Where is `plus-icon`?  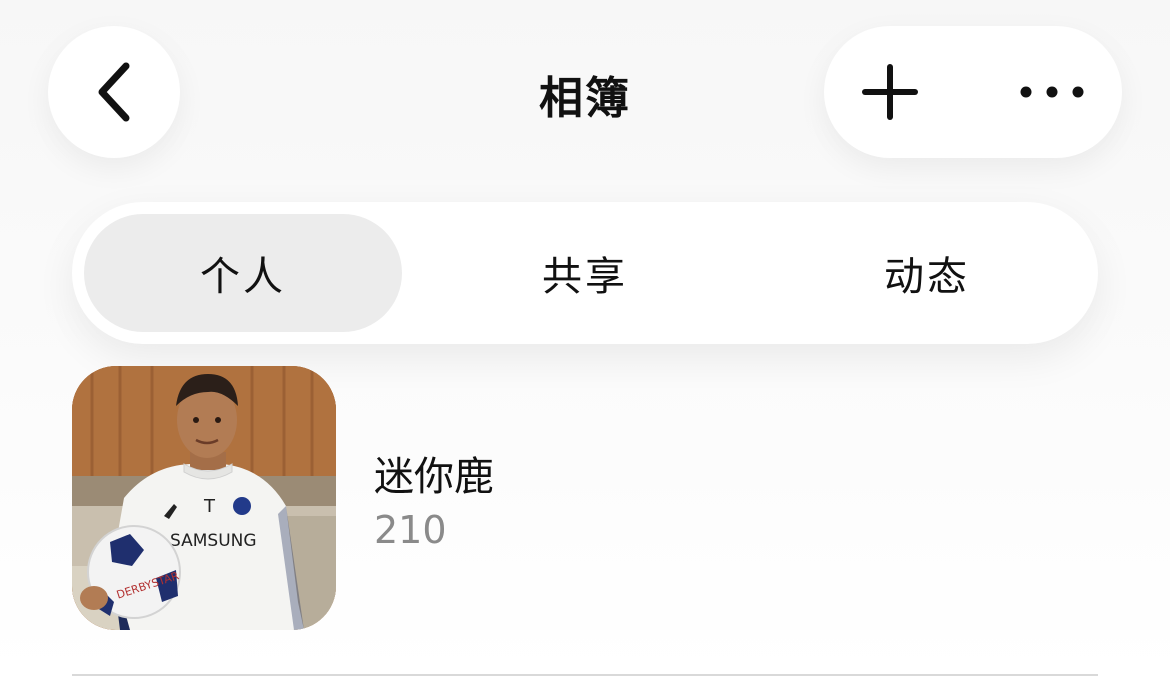
plus-icon is located at coordinates (890, 92).